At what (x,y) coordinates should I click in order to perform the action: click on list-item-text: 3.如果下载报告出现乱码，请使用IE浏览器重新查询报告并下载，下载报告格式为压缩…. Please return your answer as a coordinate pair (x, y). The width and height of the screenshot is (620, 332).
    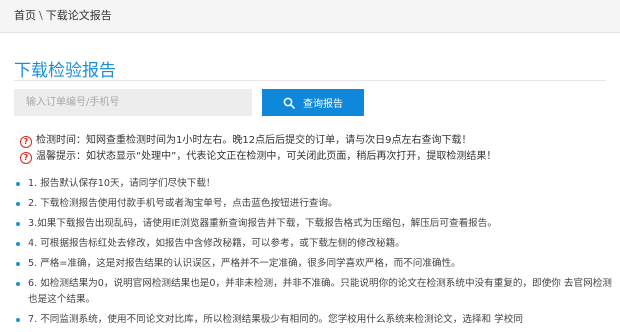
    Looking at the image, I should click on (262, 223).